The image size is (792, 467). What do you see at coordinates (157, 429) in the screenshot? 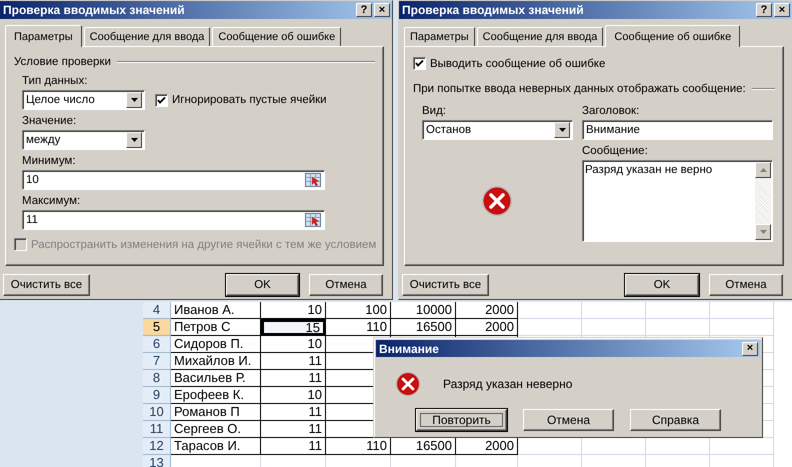
I see `row-header: 11` at bounding box center [157, 429].